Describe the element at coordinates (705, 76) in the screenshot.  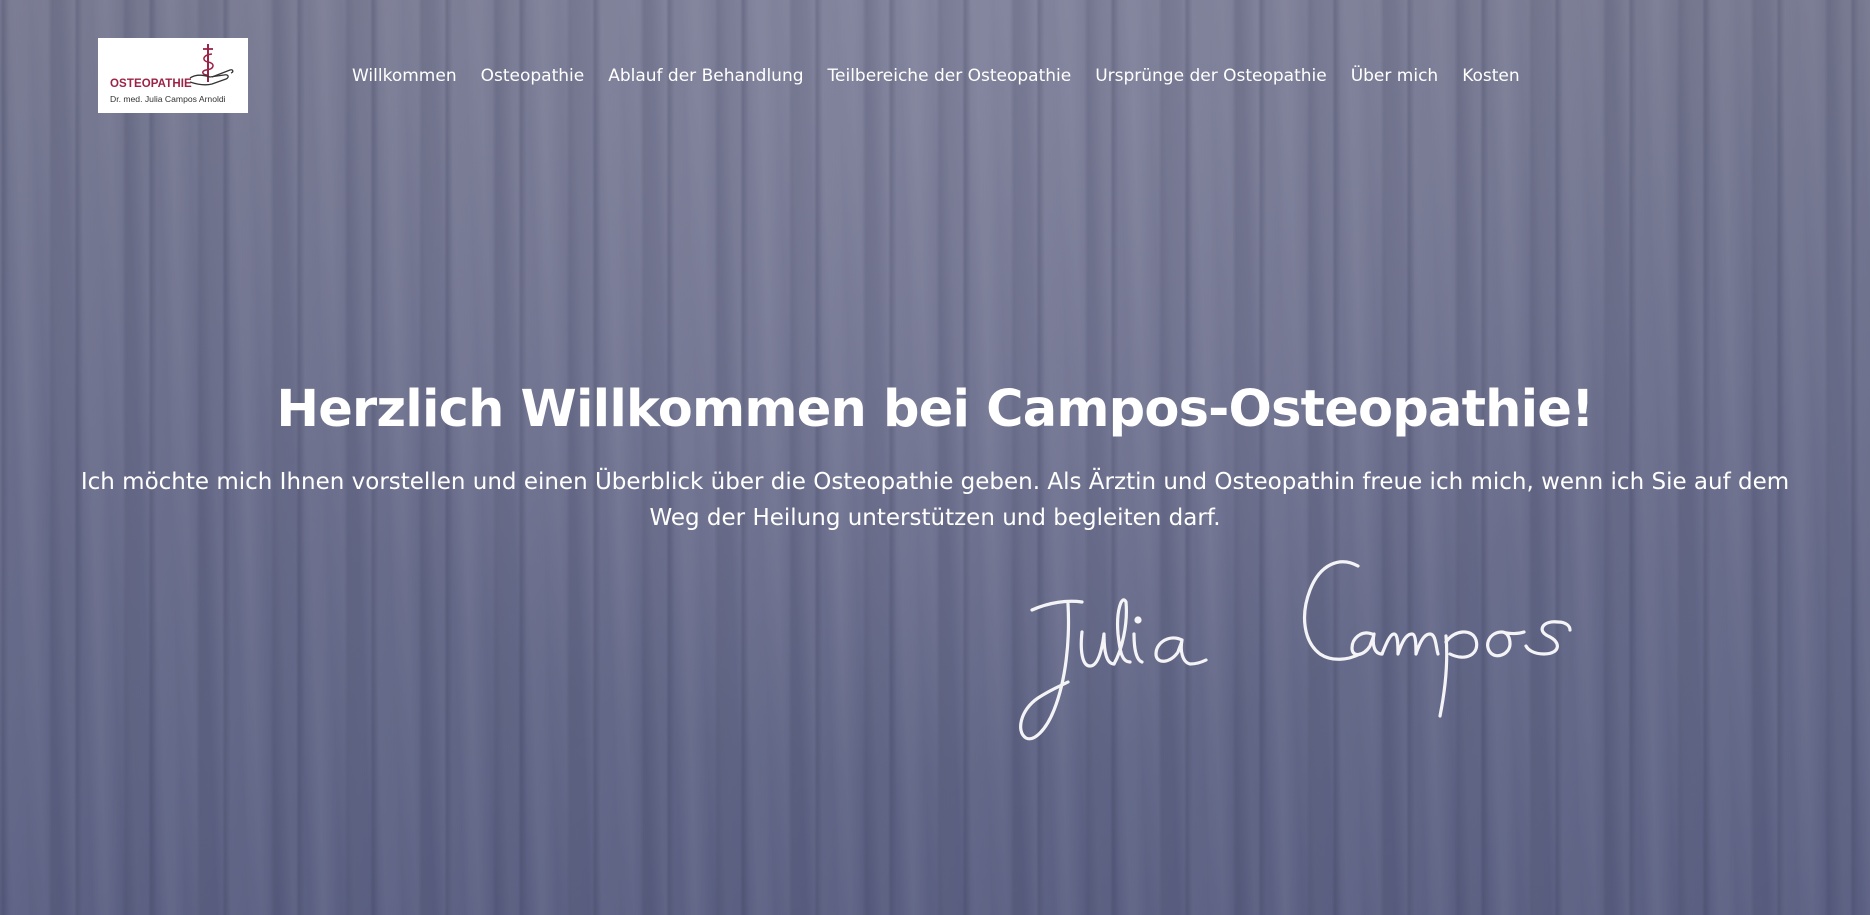
I see `nav-item-ablauf-der-behandlung: Ablauf der Behandlung` at that location.